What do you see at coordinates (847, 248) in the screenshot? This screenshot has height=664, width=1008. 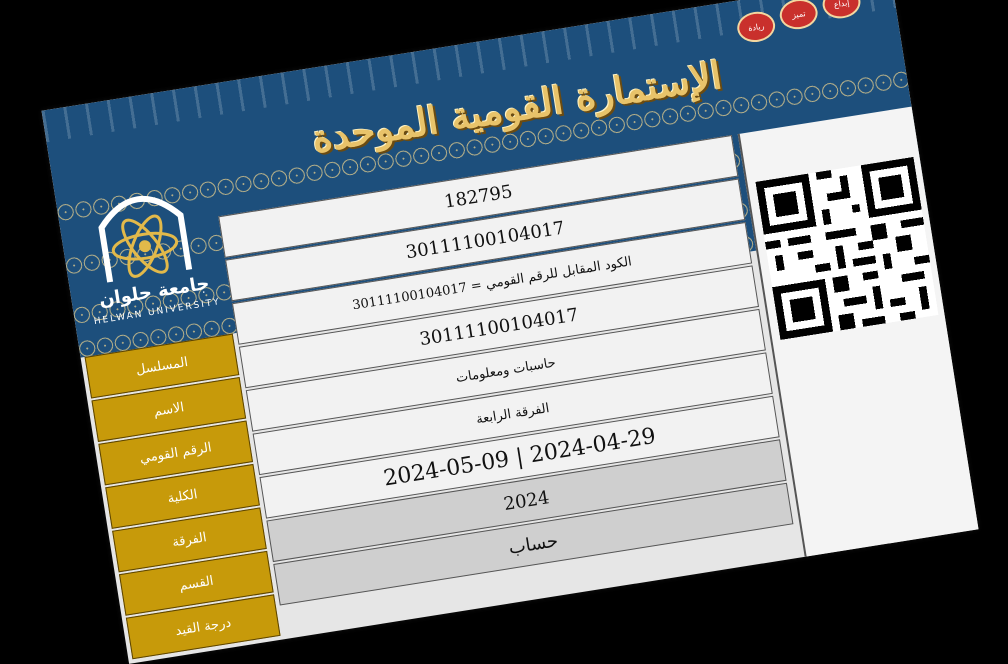 I see `qr-code-icon` at bounding box center [847, 248].